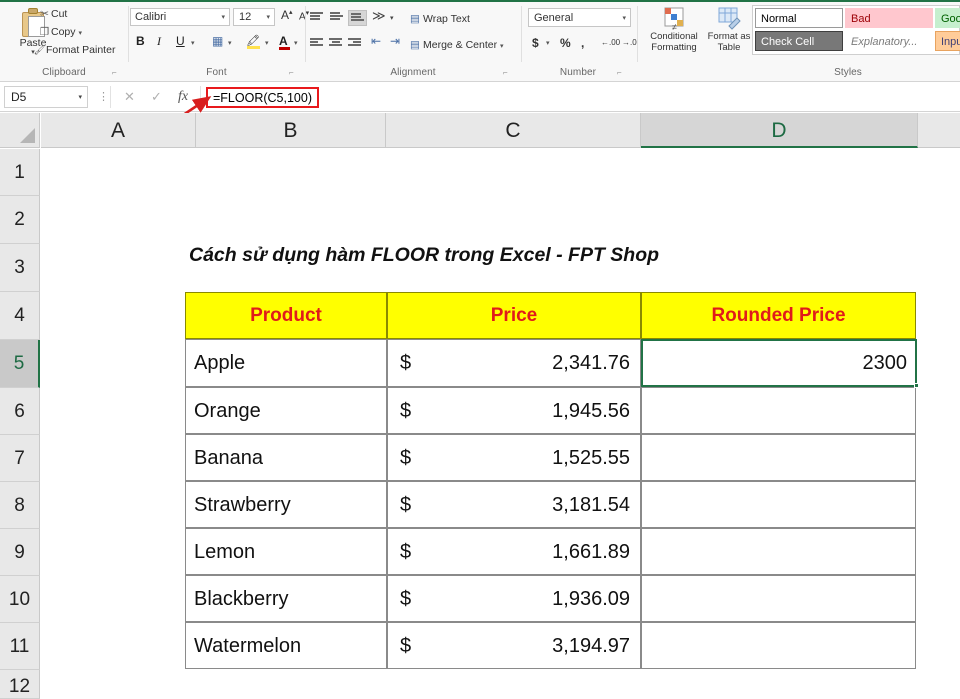 Image resolution: width=960 pixels, height=699 pixels. I want to click on cell-product-6: Blackberry, so click(286, 598).